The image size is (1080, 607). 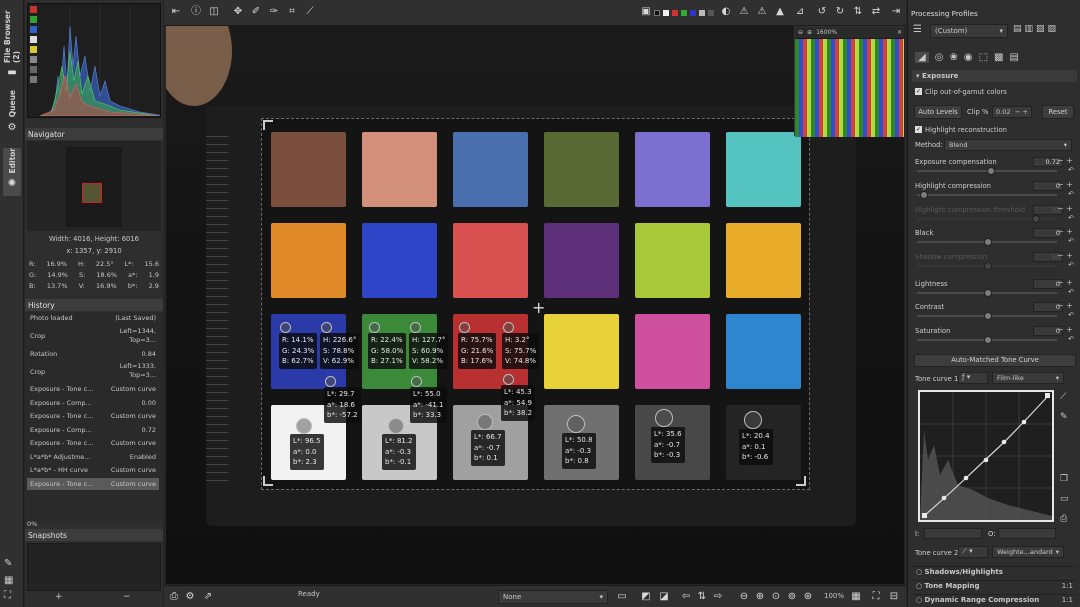 What do you see at coordinates (953, 533) in the screenshot?
I see `curve-input-field` at bounding box center [953, 533].